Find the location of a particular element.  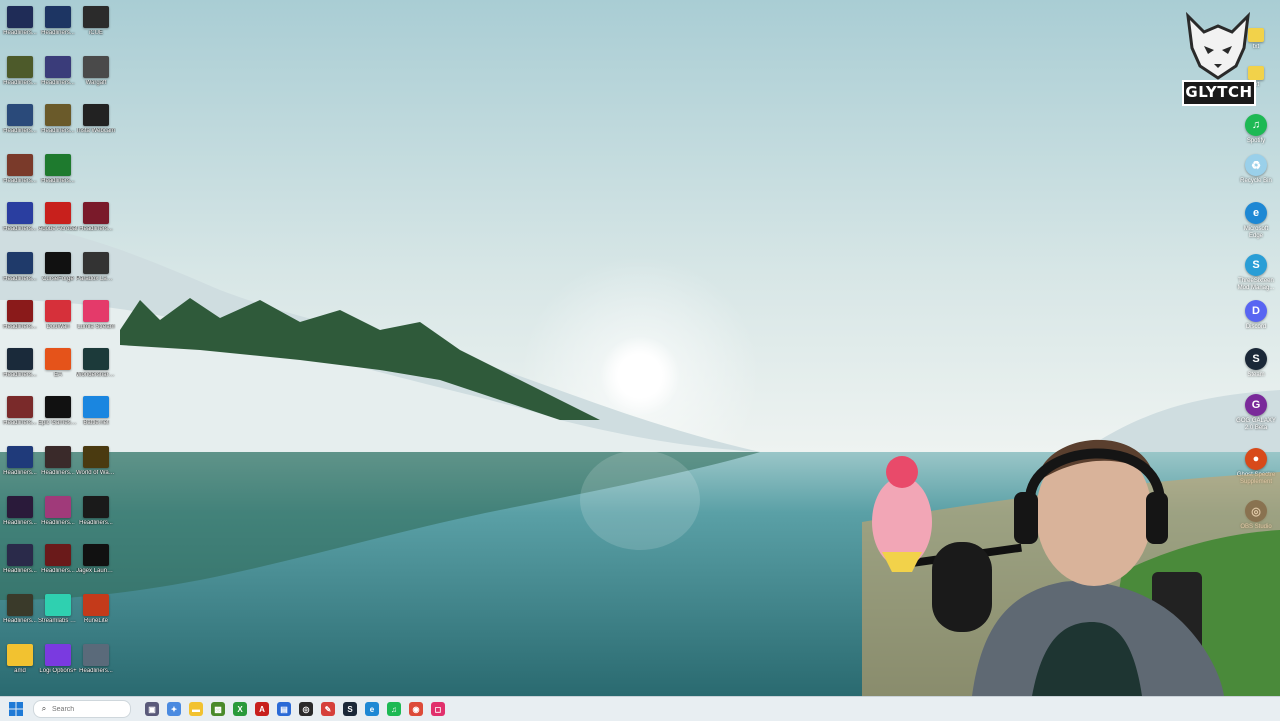

desktop-icon: RuneLite is located at coordinates (96, 609).